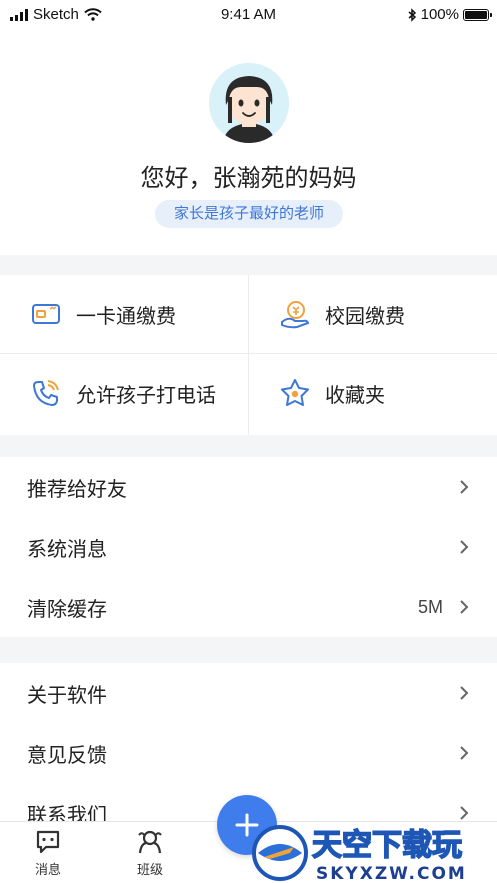 The height and width of the screenshot is (883, 497). I want to click on menu-item-label: 清除缓存, so click(67, 609).